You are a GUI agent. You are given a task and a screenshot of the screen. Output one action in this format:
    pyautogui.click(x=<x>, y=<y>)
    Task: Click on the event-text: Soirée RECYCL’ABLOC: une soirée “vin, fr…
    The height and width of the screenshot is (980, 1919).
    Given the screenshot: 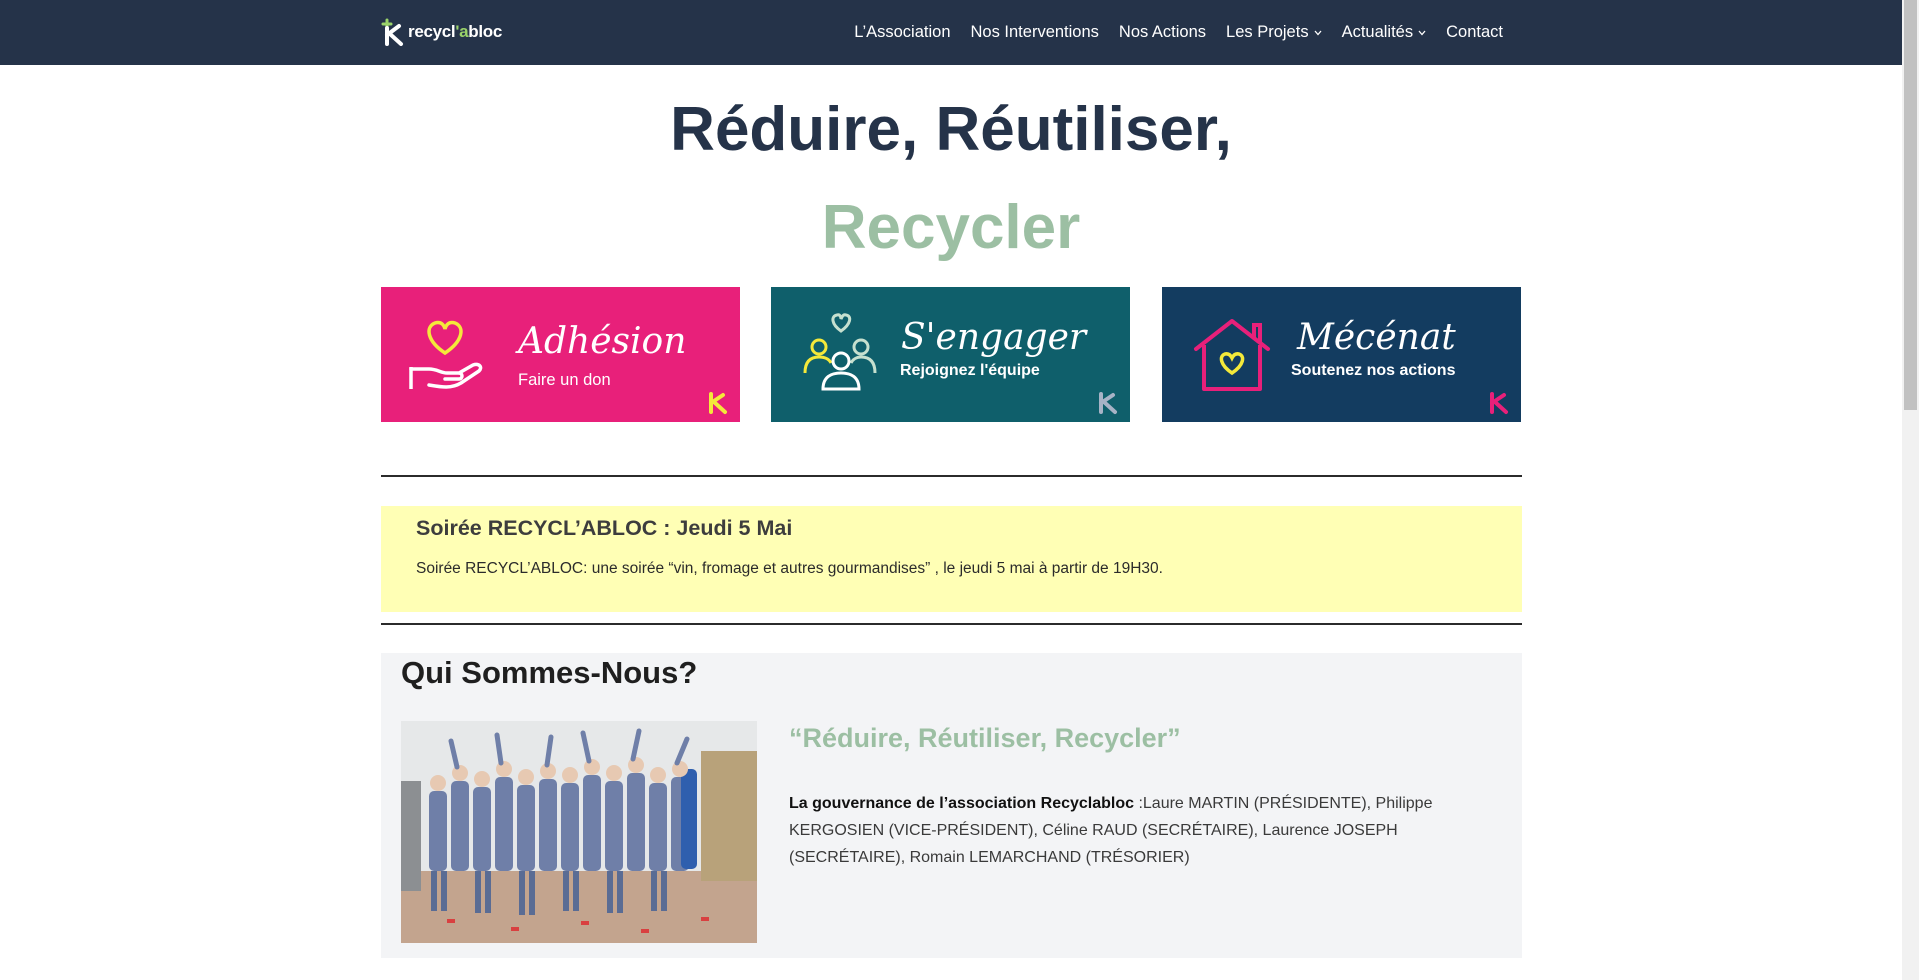 What is the action you would take?
    pyautogui.click(x=789, y=568)
    